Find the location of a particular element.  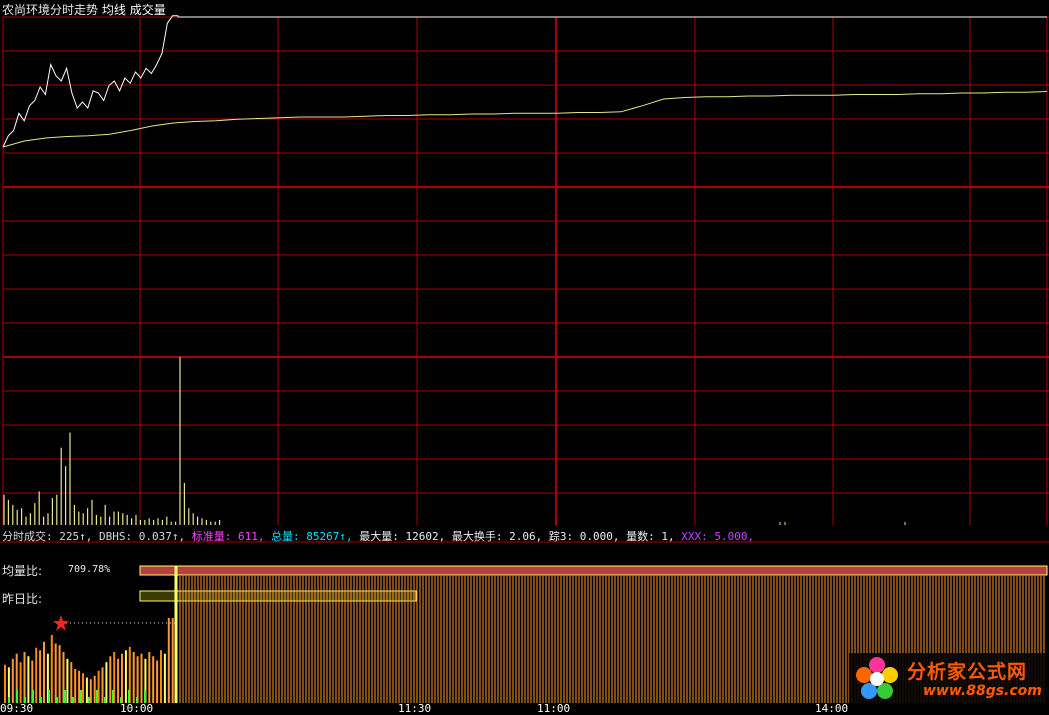

stat-item: 量数: 1, is located at coordinates (654, 536).